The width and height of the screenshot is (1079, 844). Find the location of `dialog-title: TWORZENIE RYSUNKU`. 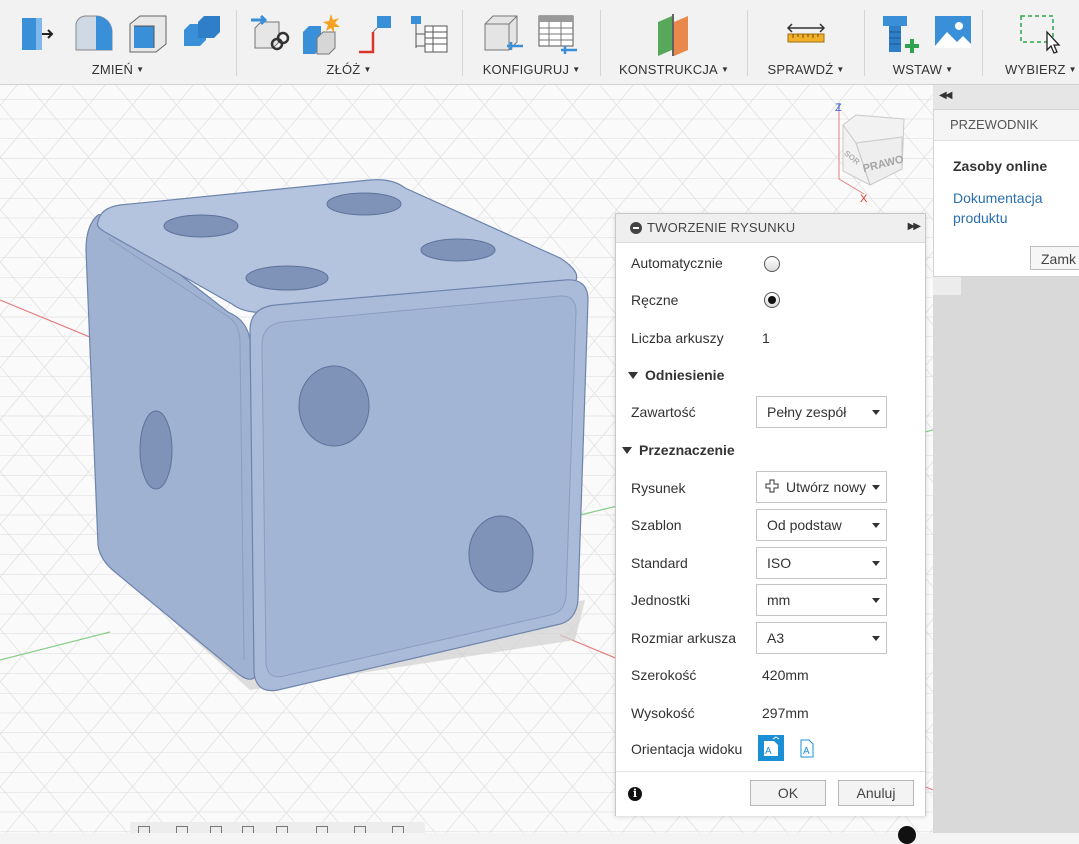

dialog-title: TWORZENIE RYSUNKU is located at coordinates (721, 227).